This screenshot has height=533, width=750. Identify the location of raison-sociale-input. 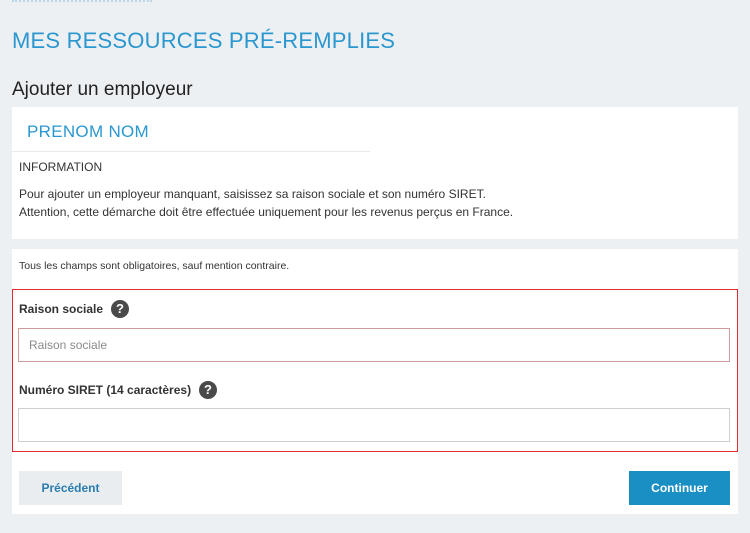
(374, 345).